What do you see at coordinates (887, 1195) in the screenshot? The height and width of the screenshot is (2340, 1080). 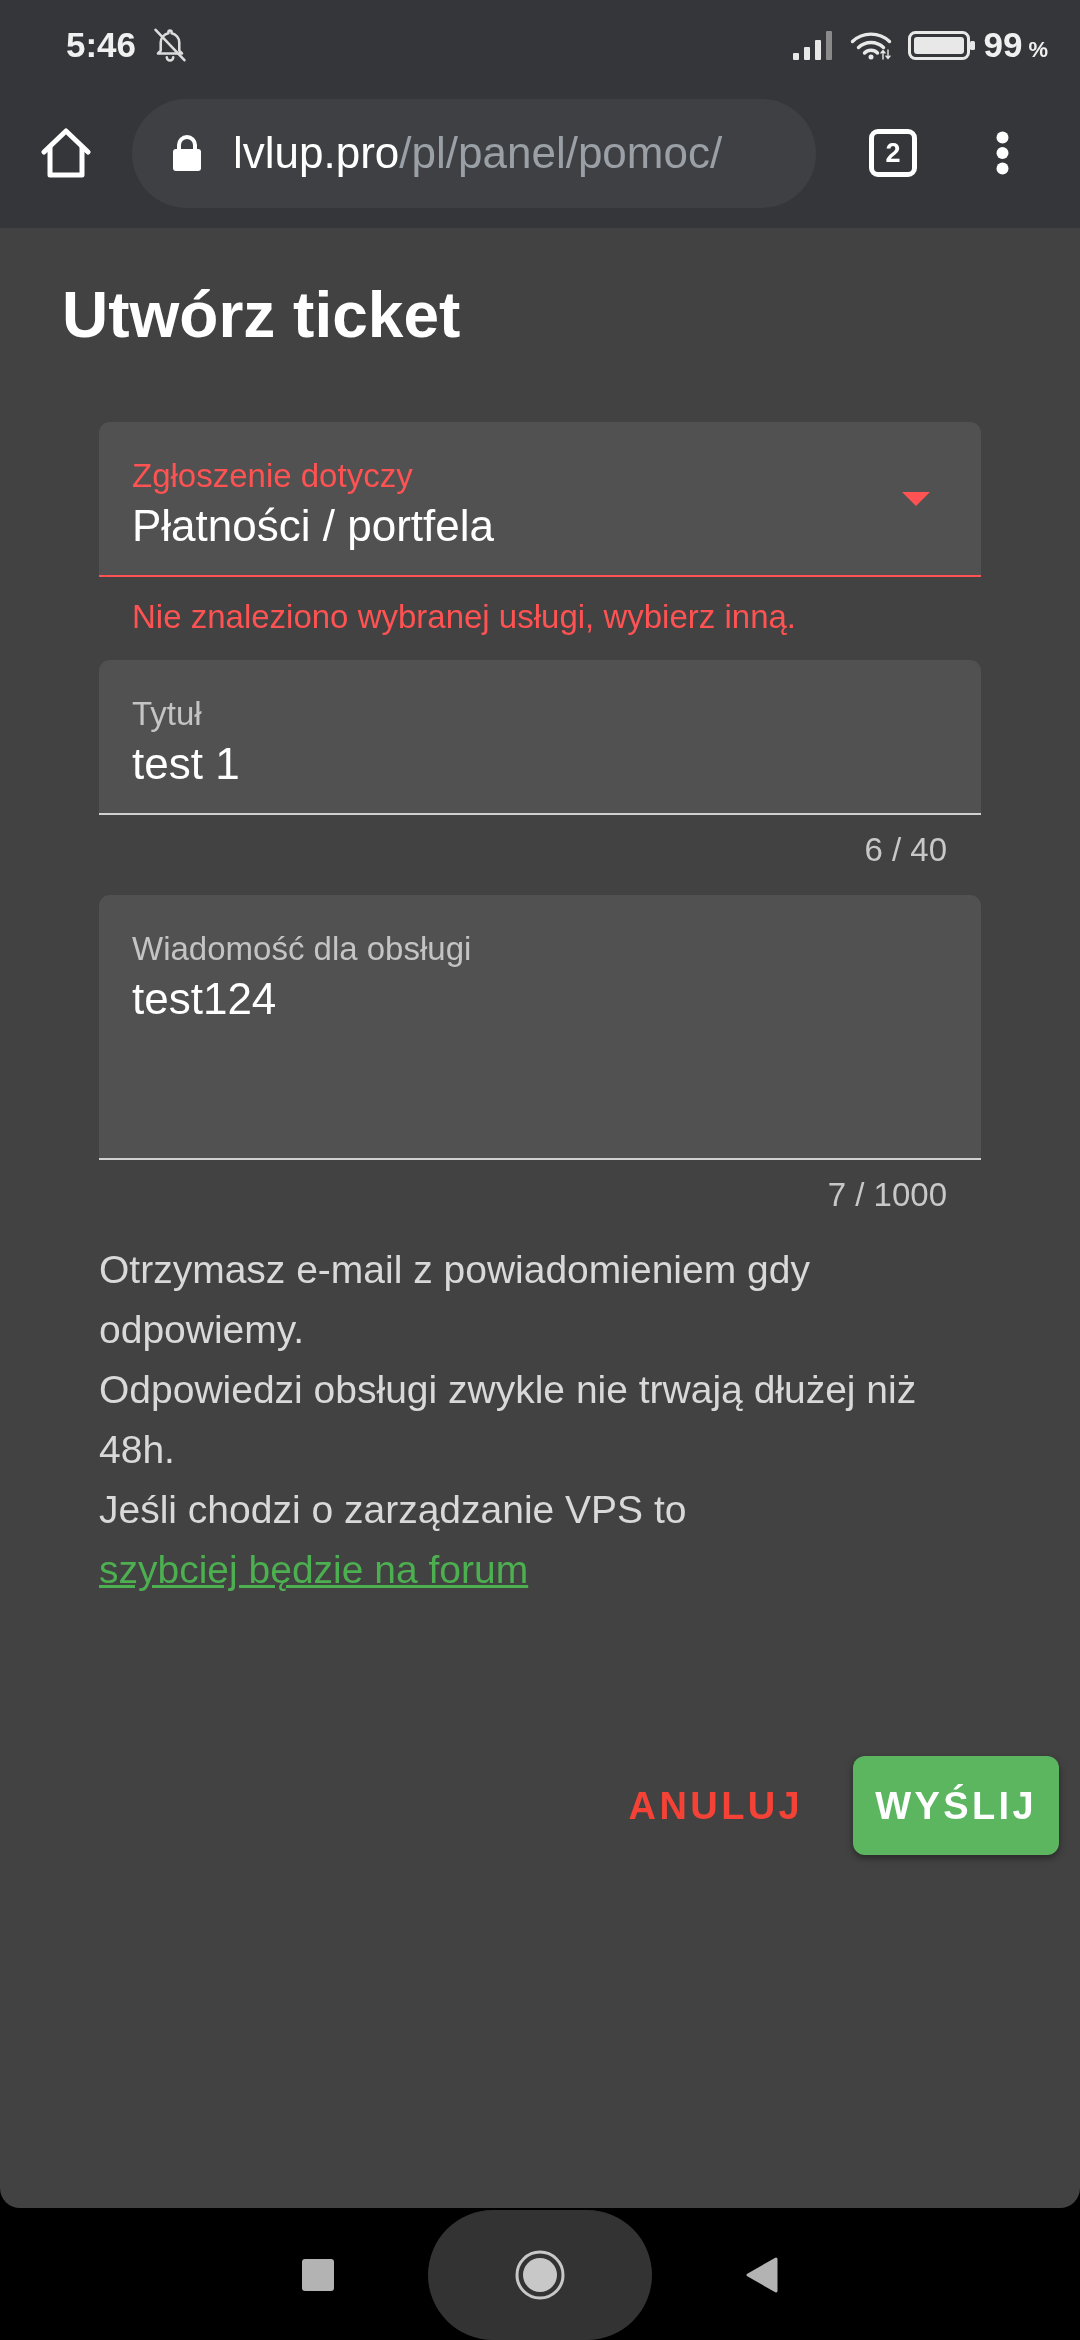 I see `character-counter: 7 / 1000` at bounding box center [887, 1195].